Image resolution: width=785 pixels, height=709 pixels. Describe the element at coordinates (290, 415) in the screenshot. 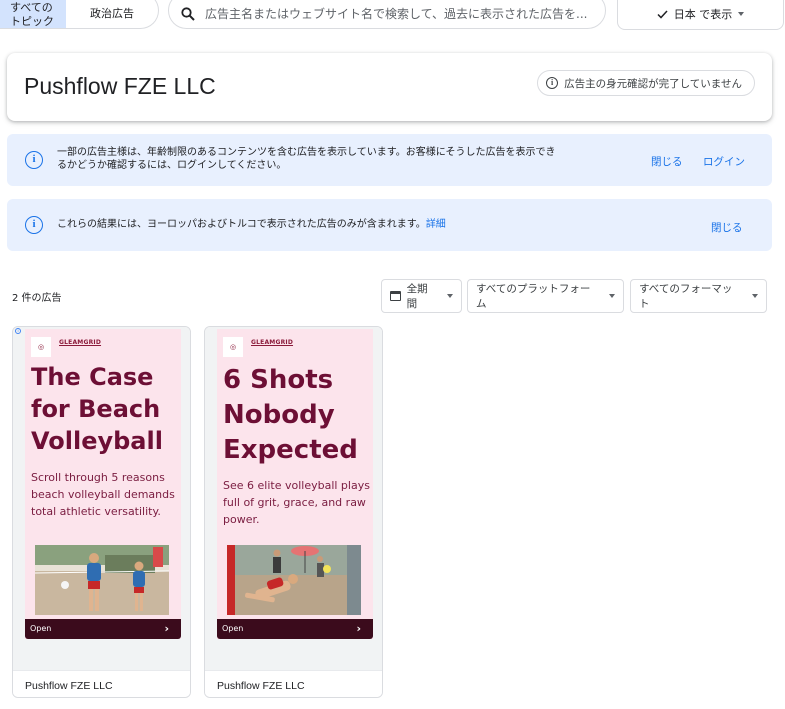

I see `ad-headline: 6 Shots Nobody Expected` at that location.